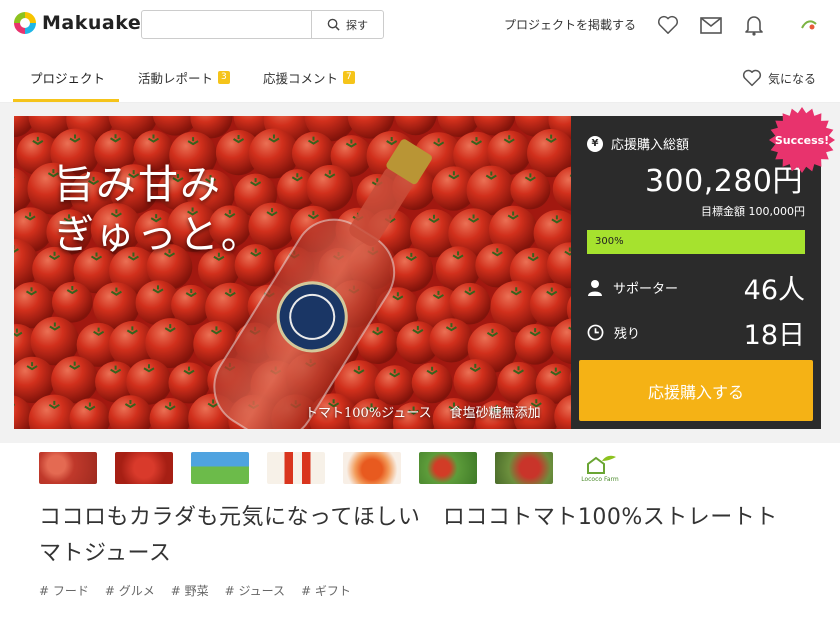 This screenshot has width=840, height=620. Describe the element at coordinates (334, 468) in the screenshot. I see `thumbnail-strip: Lococo Farm` at that location.